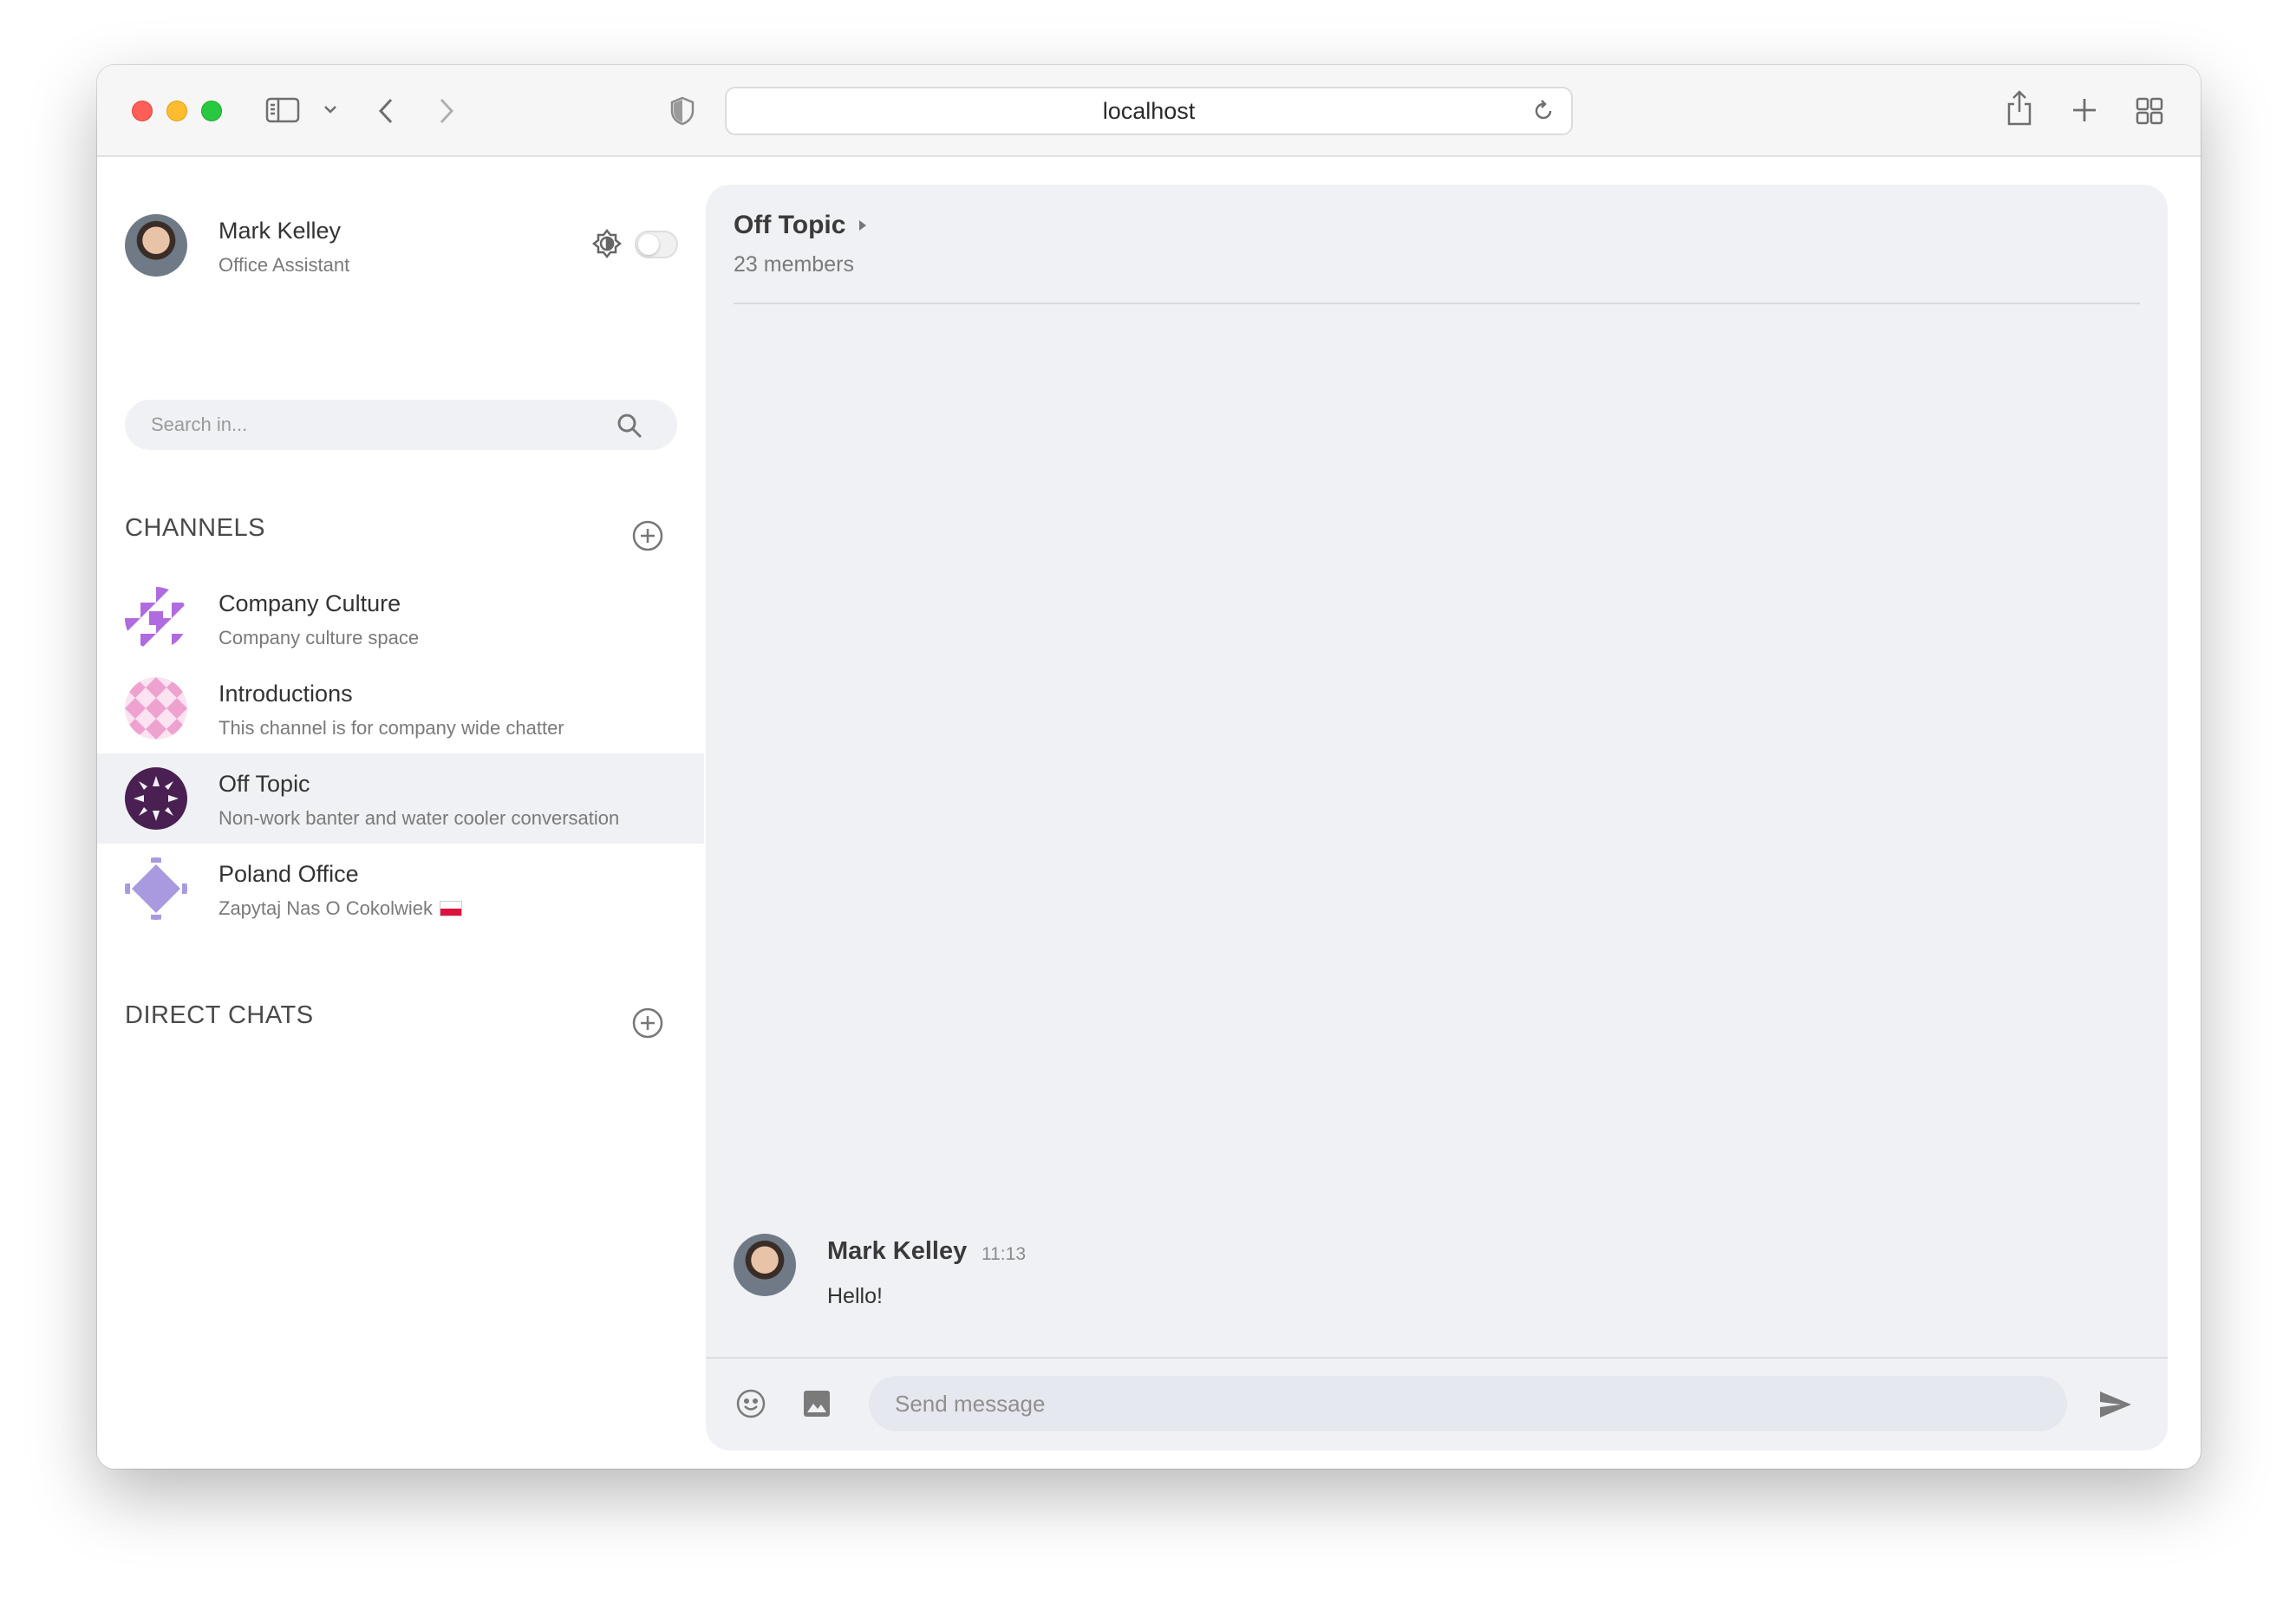 This screenshot has width=2296, height=1597. Describe the element at coordinates (286, 694) in the screenshot. I see `channel-name: Introductions` at that location.